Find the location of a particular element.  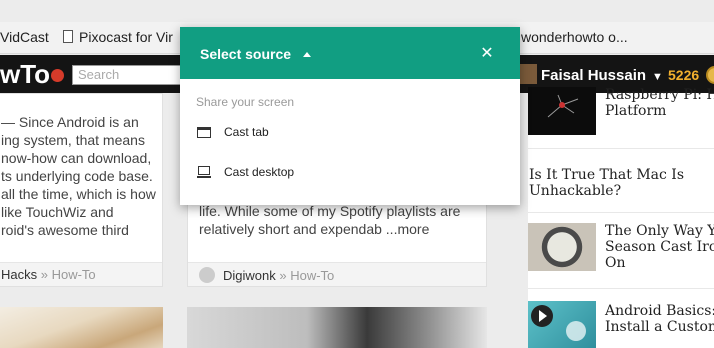

excerpt-line: all the time, which is how is located at coordinates (78, 194).